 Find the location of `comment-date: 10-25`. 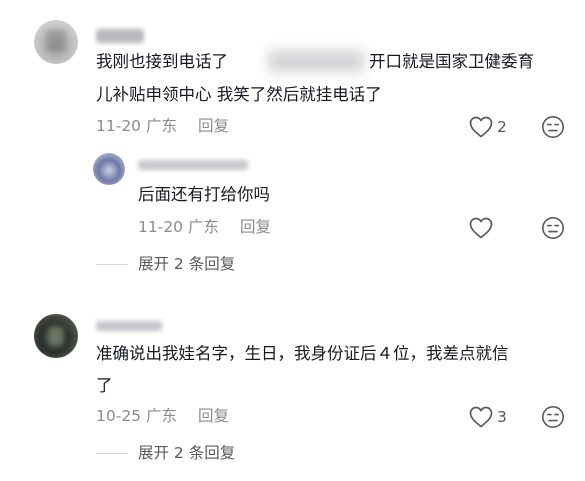

comment-date: 10-25 is located at coordinates (119, 416).